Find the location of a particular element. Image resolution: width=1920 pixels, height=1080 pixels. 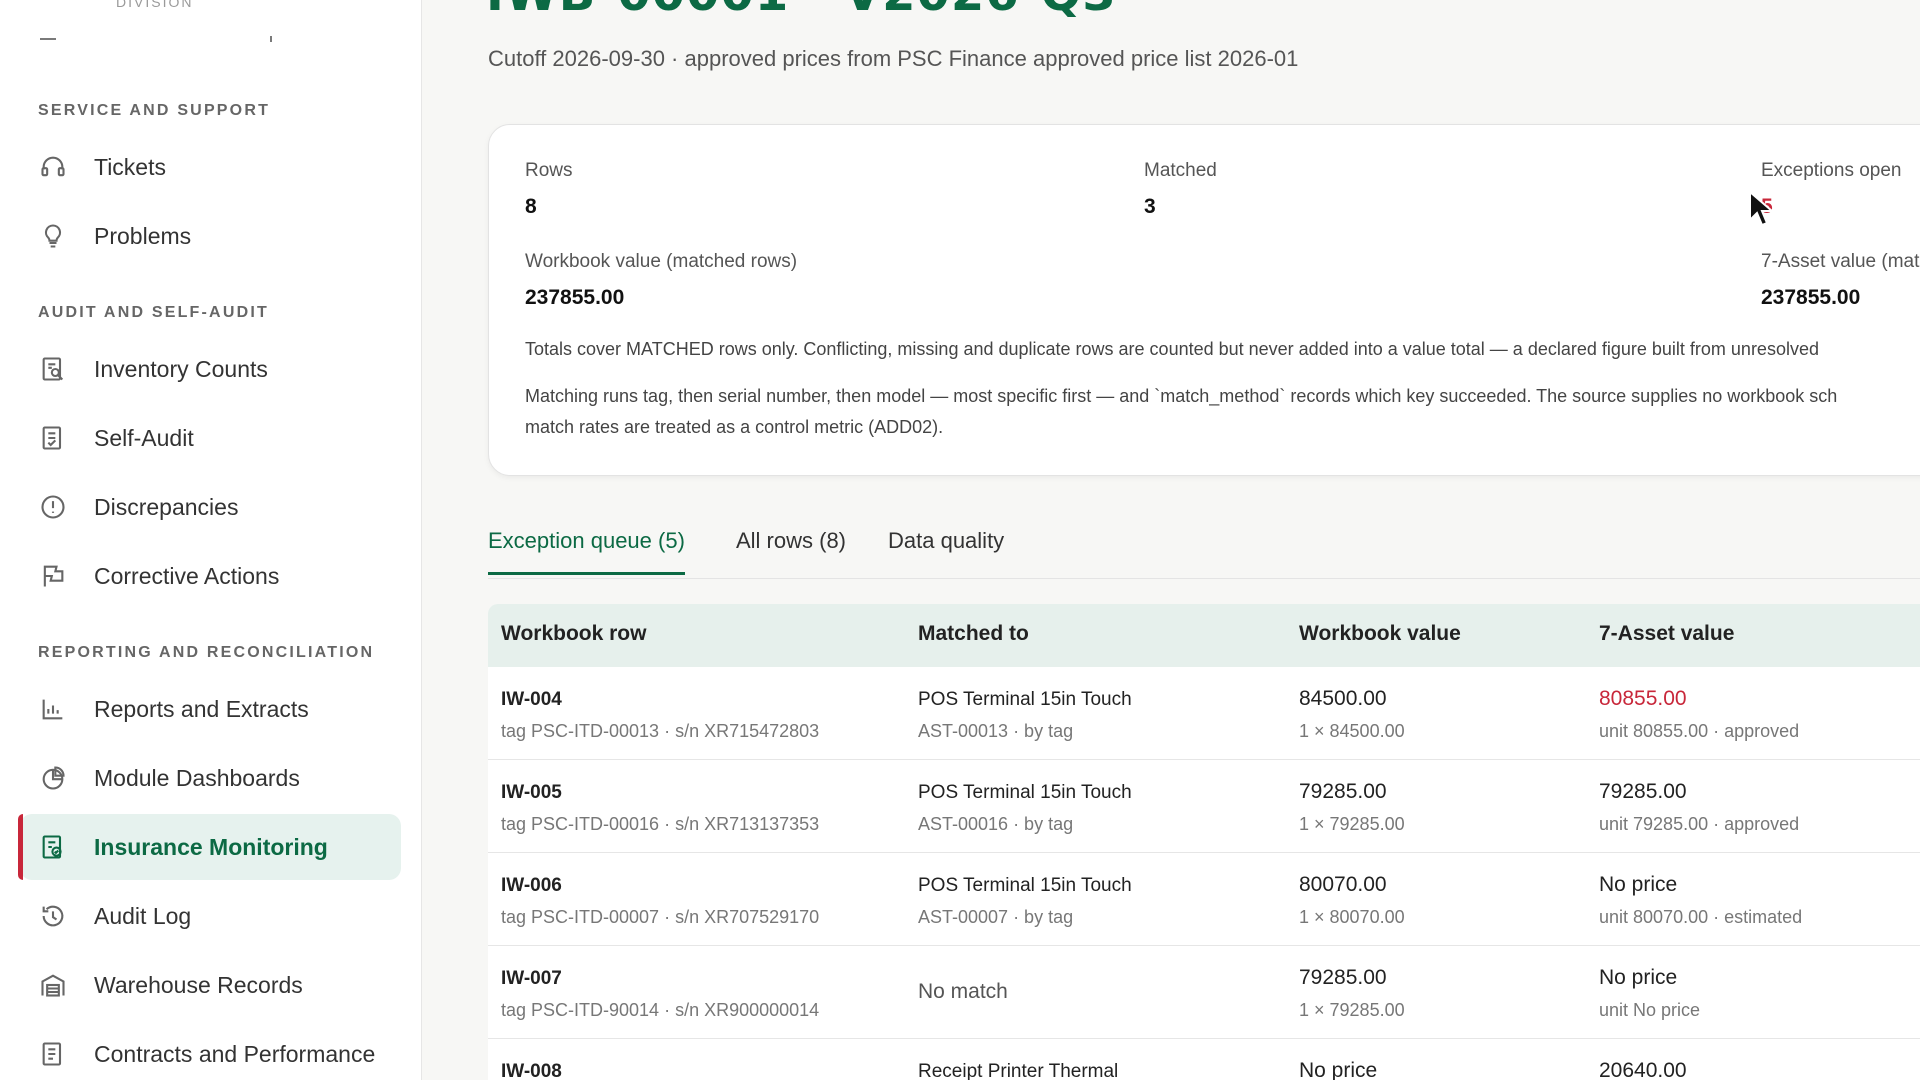

section-audit: AUDIT AND SELF-AUDIT is located at coordinates (153, 312).